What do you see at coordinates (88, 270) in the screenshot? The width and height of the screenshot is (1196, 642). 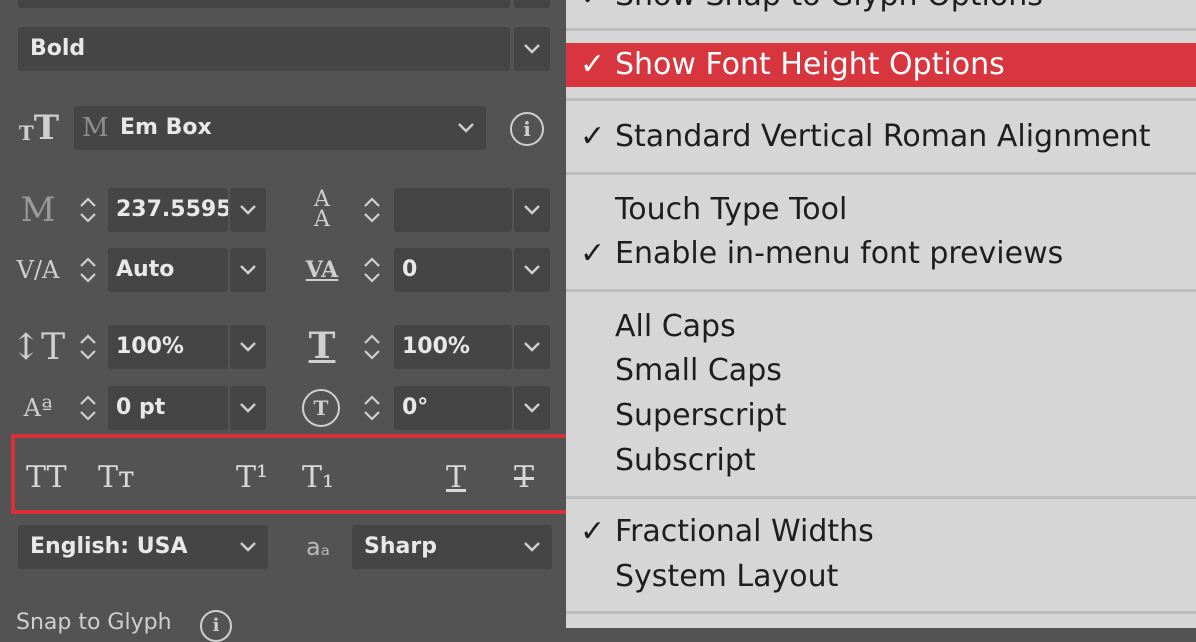 I see `kerning-stepper` at bounding box center [88, 270].